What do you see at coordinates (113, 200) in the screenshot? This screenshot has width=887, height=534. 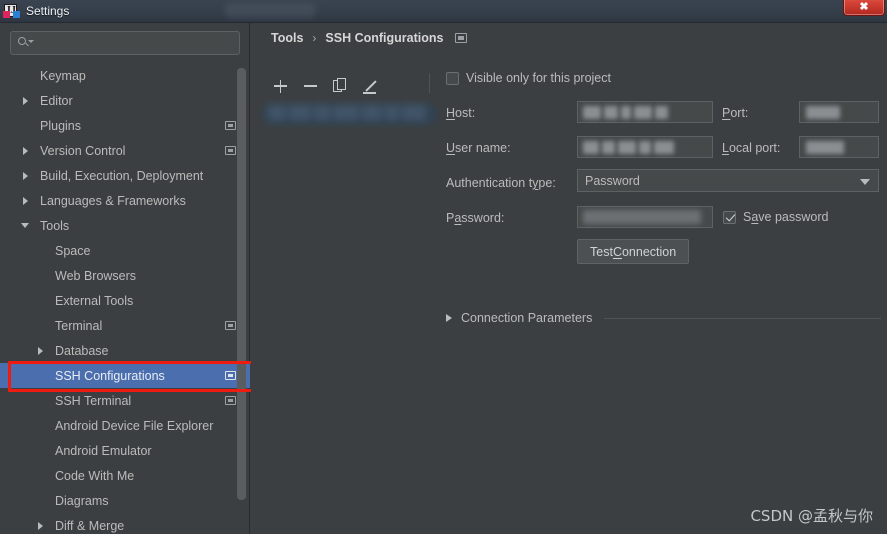 I see `sidebar-item-label: Languages & Frameworks` at bounding box center [113, 200].